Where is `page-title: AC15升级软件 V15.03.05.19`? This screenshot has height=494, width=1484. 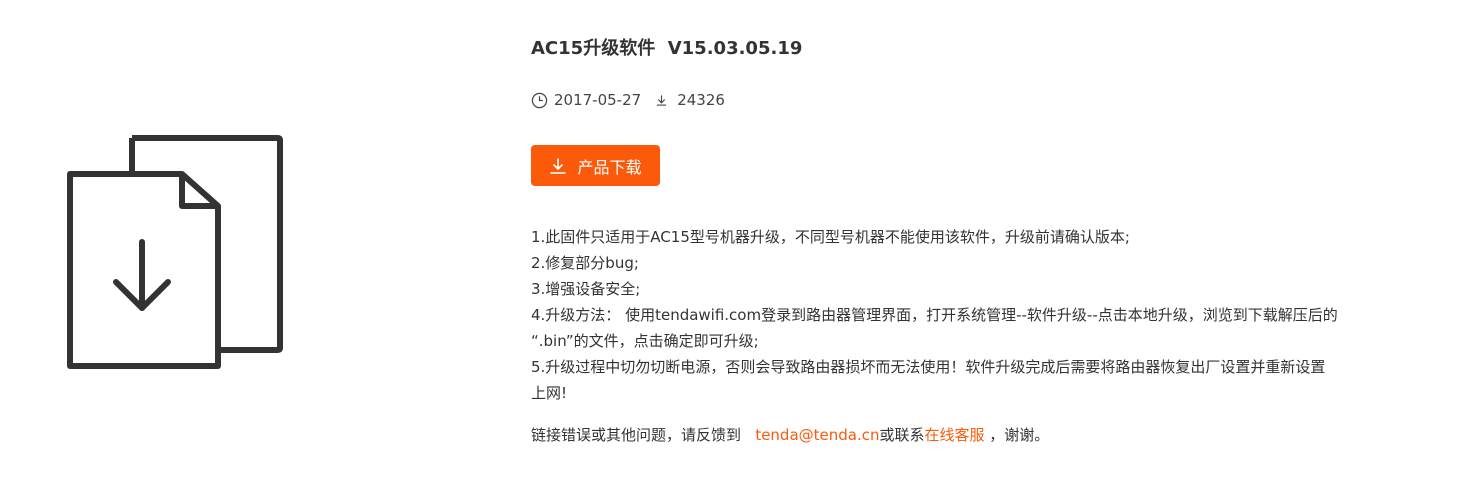 page-title: AC15升级软件 V15.03.05.19 is located at coordinates (667, 48).